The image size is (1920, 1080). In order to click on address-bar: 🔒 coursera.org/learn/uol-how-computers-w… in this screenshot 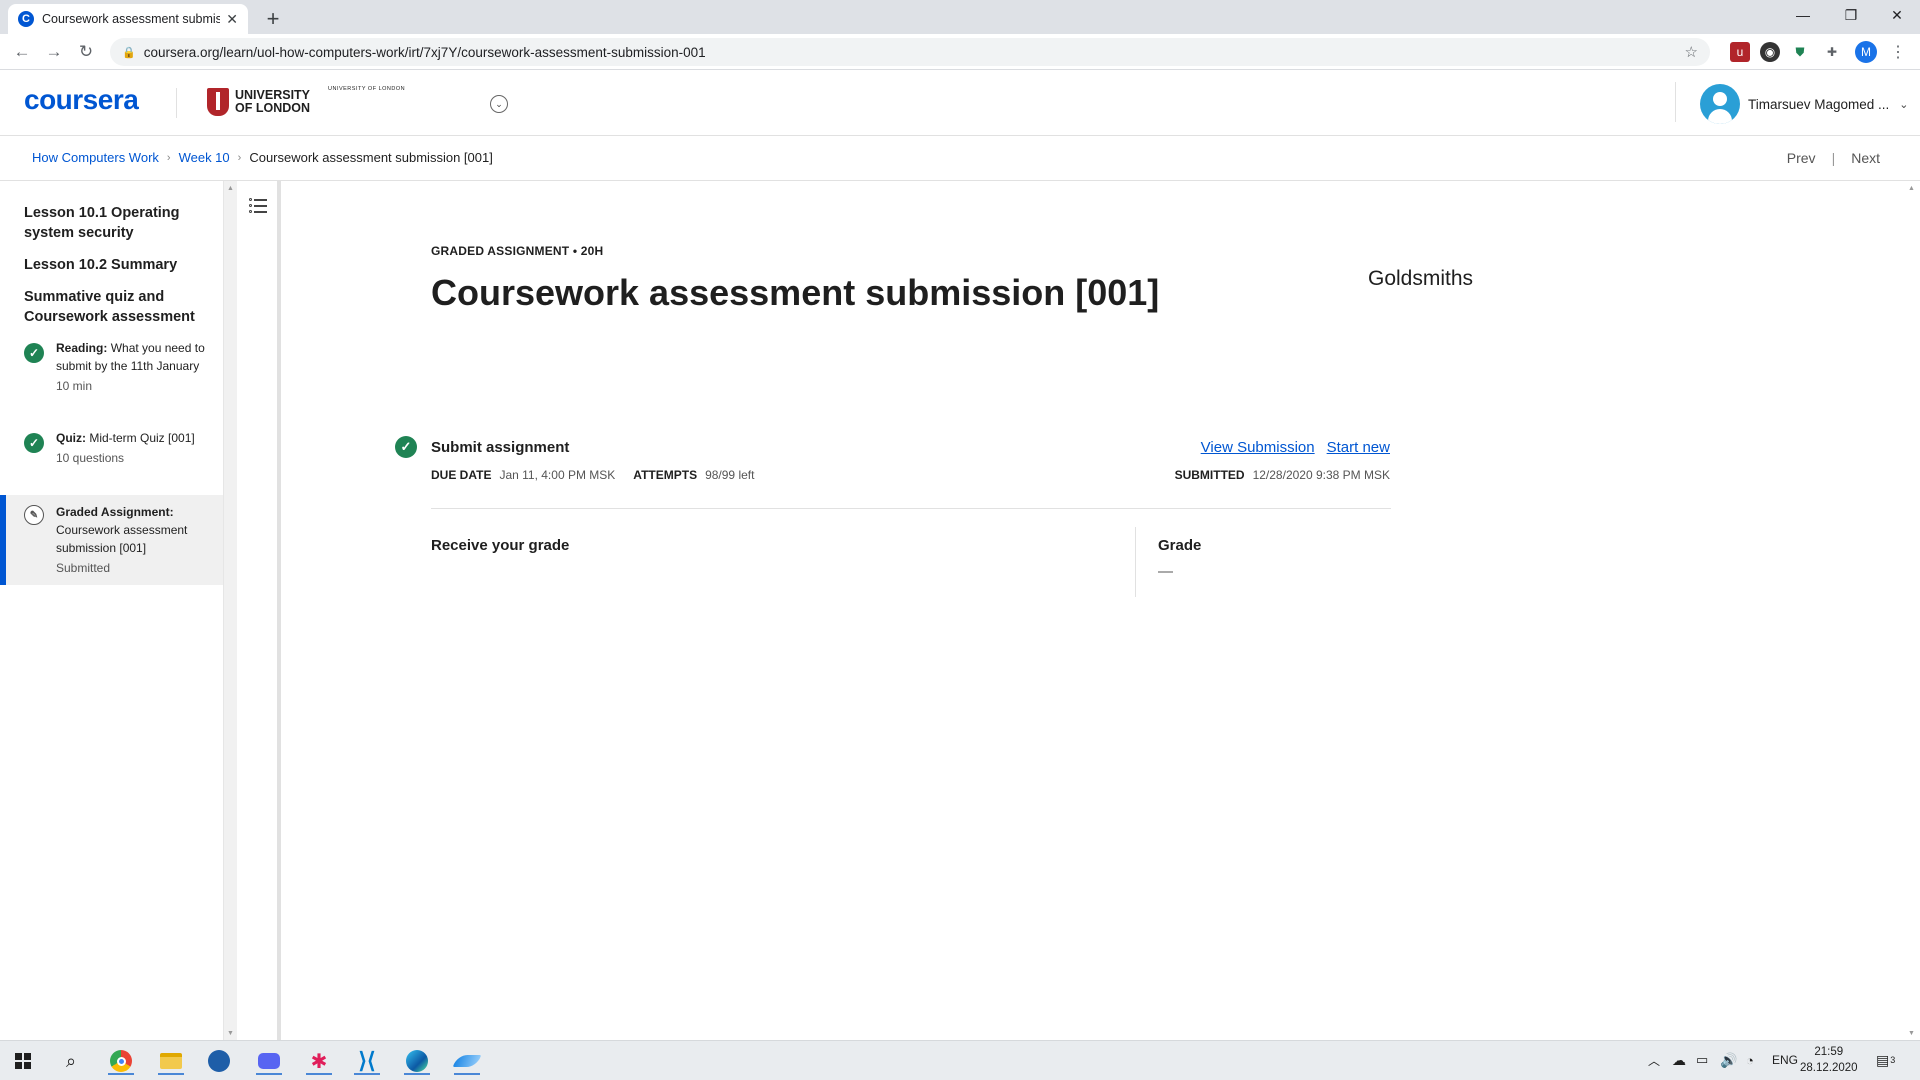, I will do `click(910, 52)`.